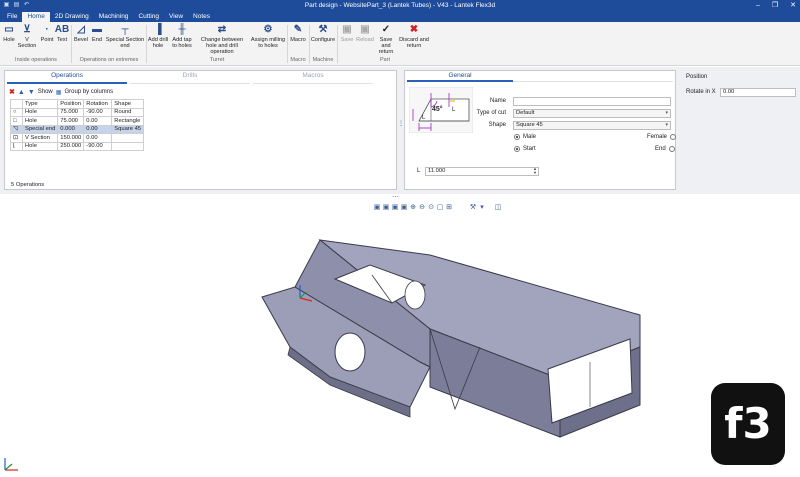 This screenshot has height=477, width=800. What do you see at coordinates (16, 5) in the screenshot?
I see `save-qat-icon: ▤` at bounding box center [16, 5].